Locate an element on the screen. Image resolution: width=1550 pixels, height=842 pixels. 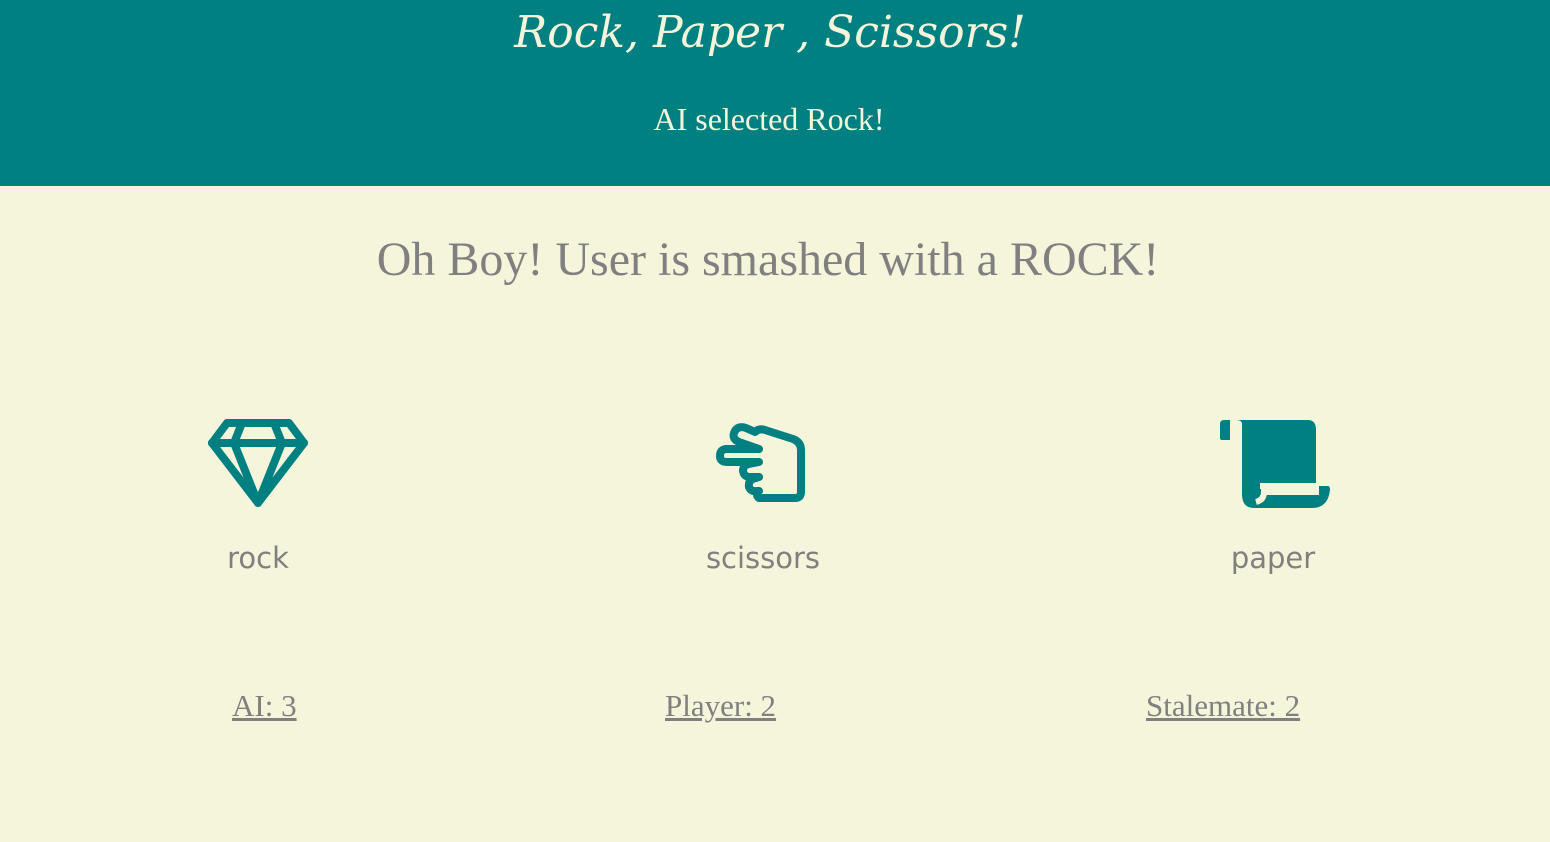
paper-choice-button: paper is located at coordinates (1273, 503).